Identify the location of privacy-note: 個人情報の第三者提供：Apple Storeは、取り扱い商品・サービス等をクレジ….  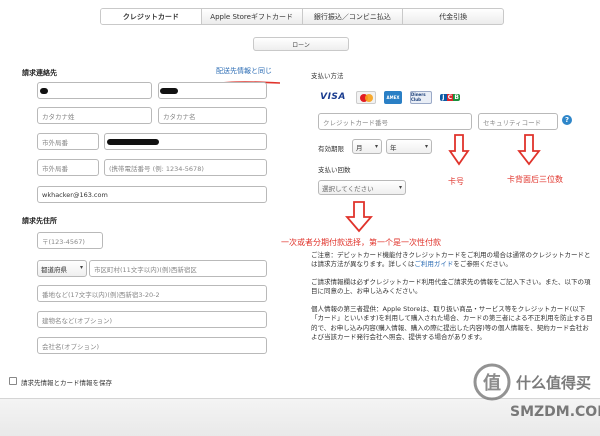
(452, 323).